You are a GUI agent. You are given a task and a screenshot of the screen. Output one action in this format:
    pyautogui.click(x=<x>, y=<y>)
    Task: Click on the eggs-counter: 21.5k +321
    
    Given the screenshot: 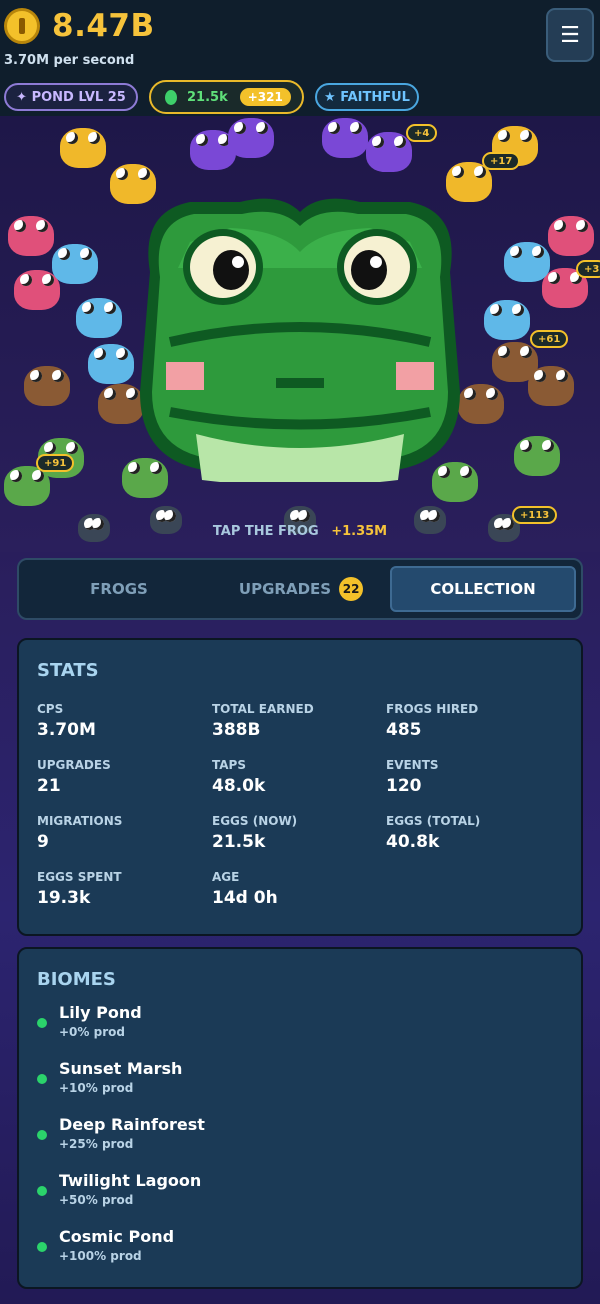 What is the action you would take?
    pyautogui.click(x=226, y=97)
    